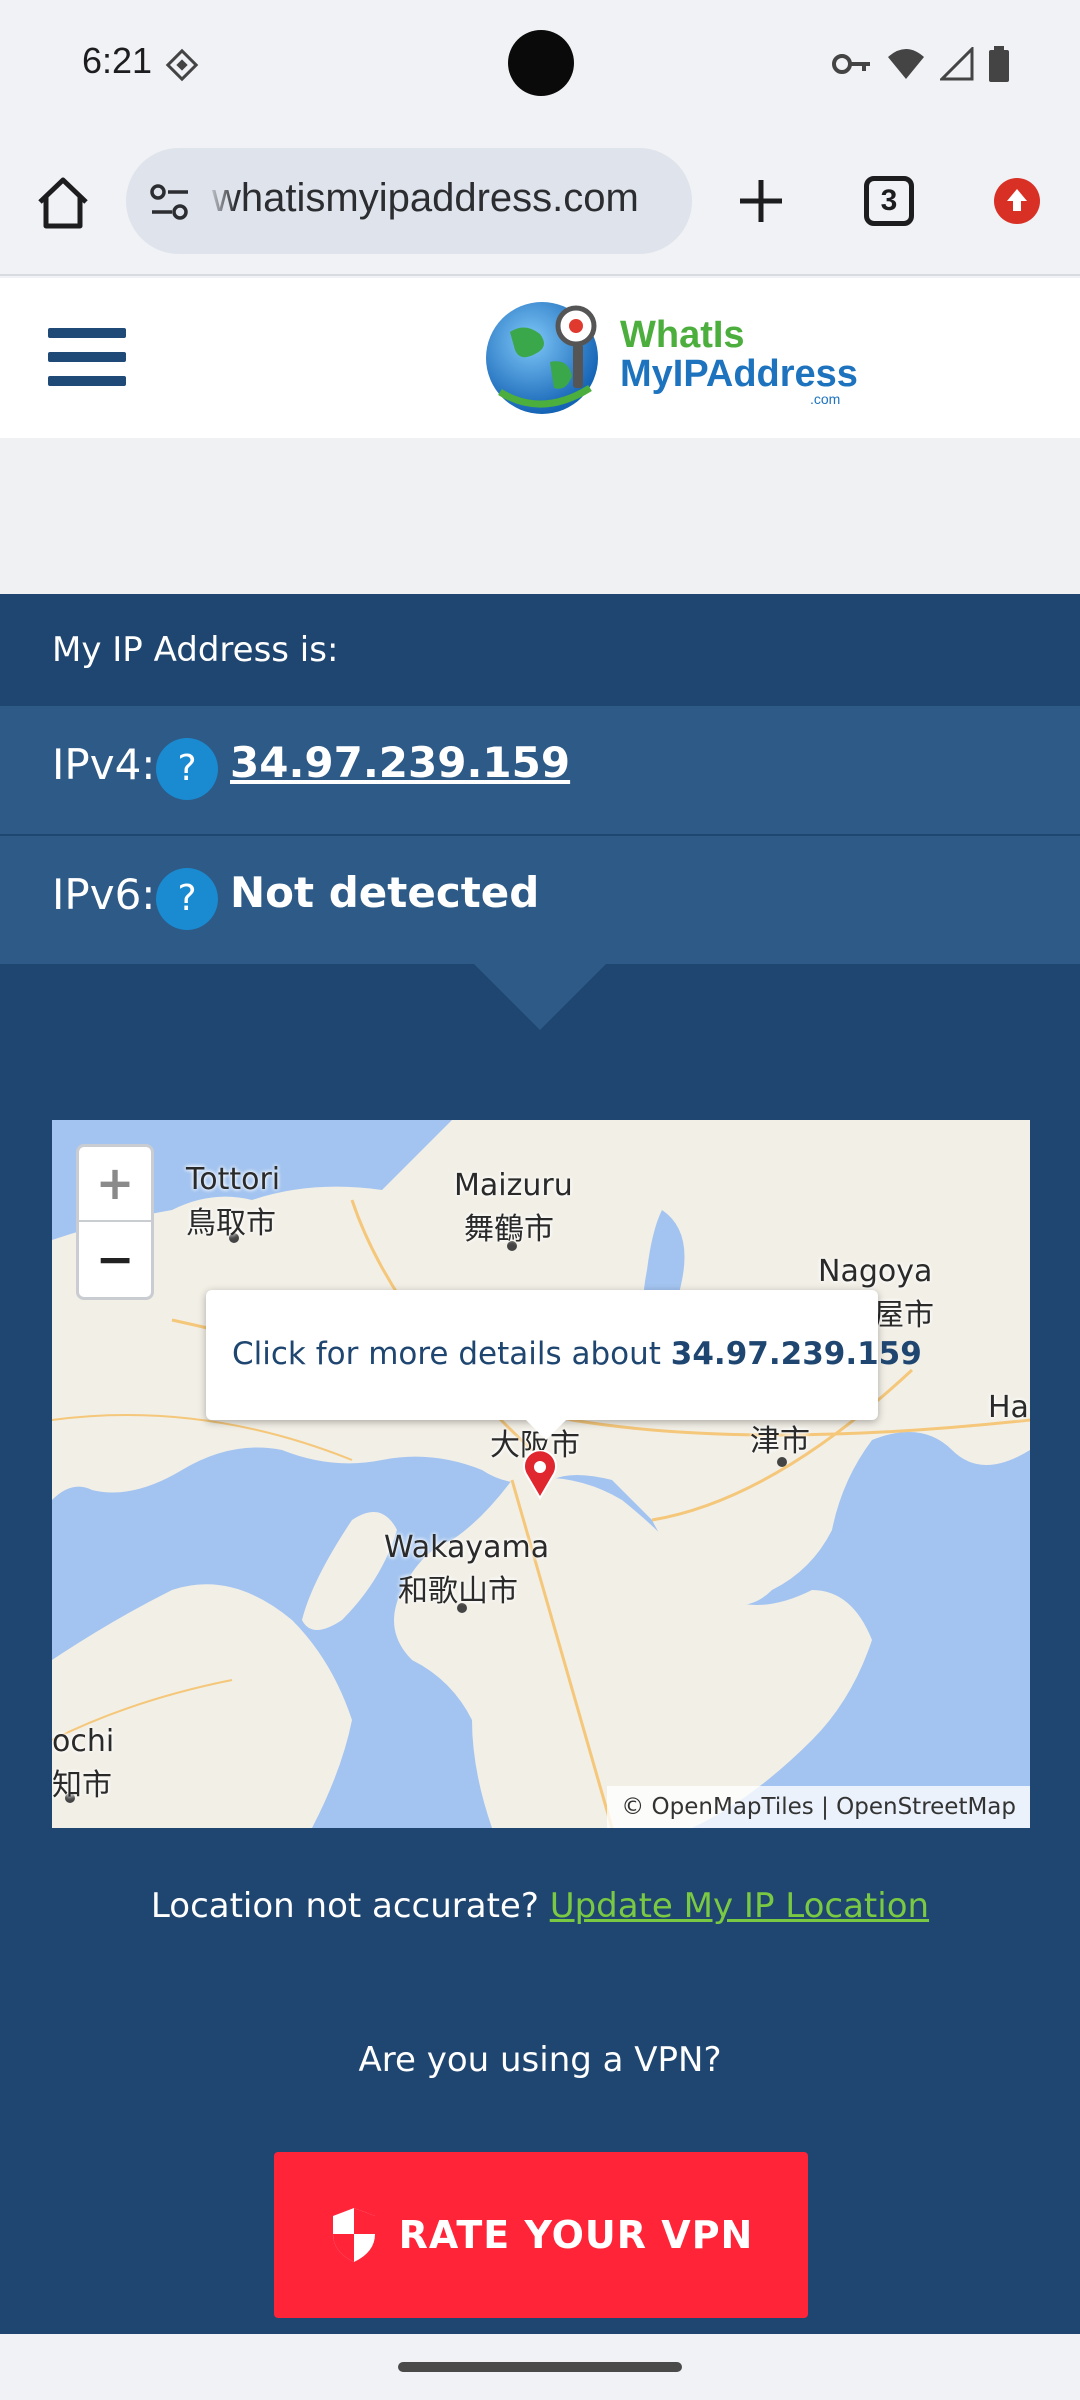  I want to click on map-label-tottori-en: Tottori, so click(233, 1179).